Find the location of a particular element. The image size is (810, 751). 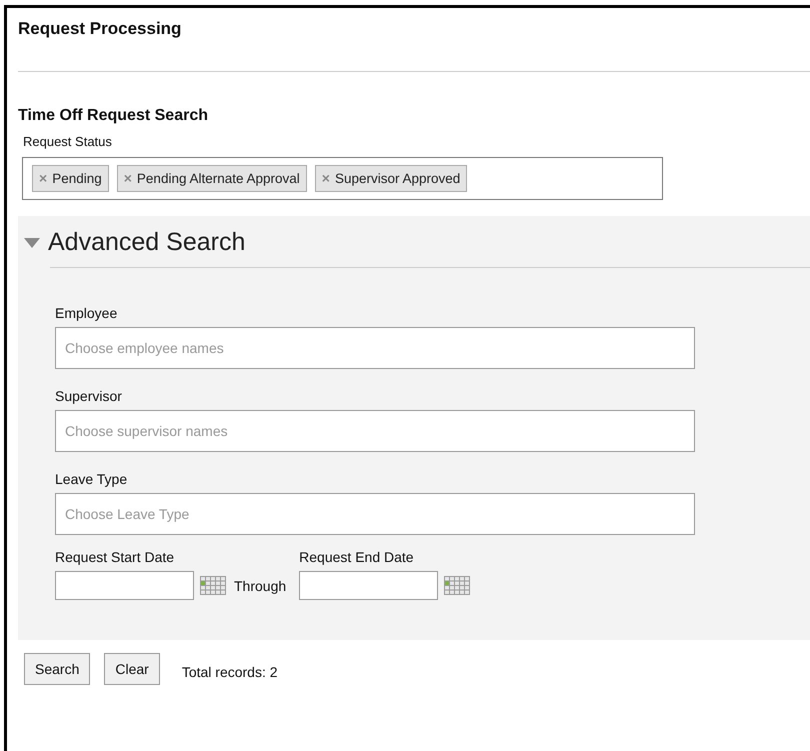

through-label: Through is located at coordinates (260, 586).